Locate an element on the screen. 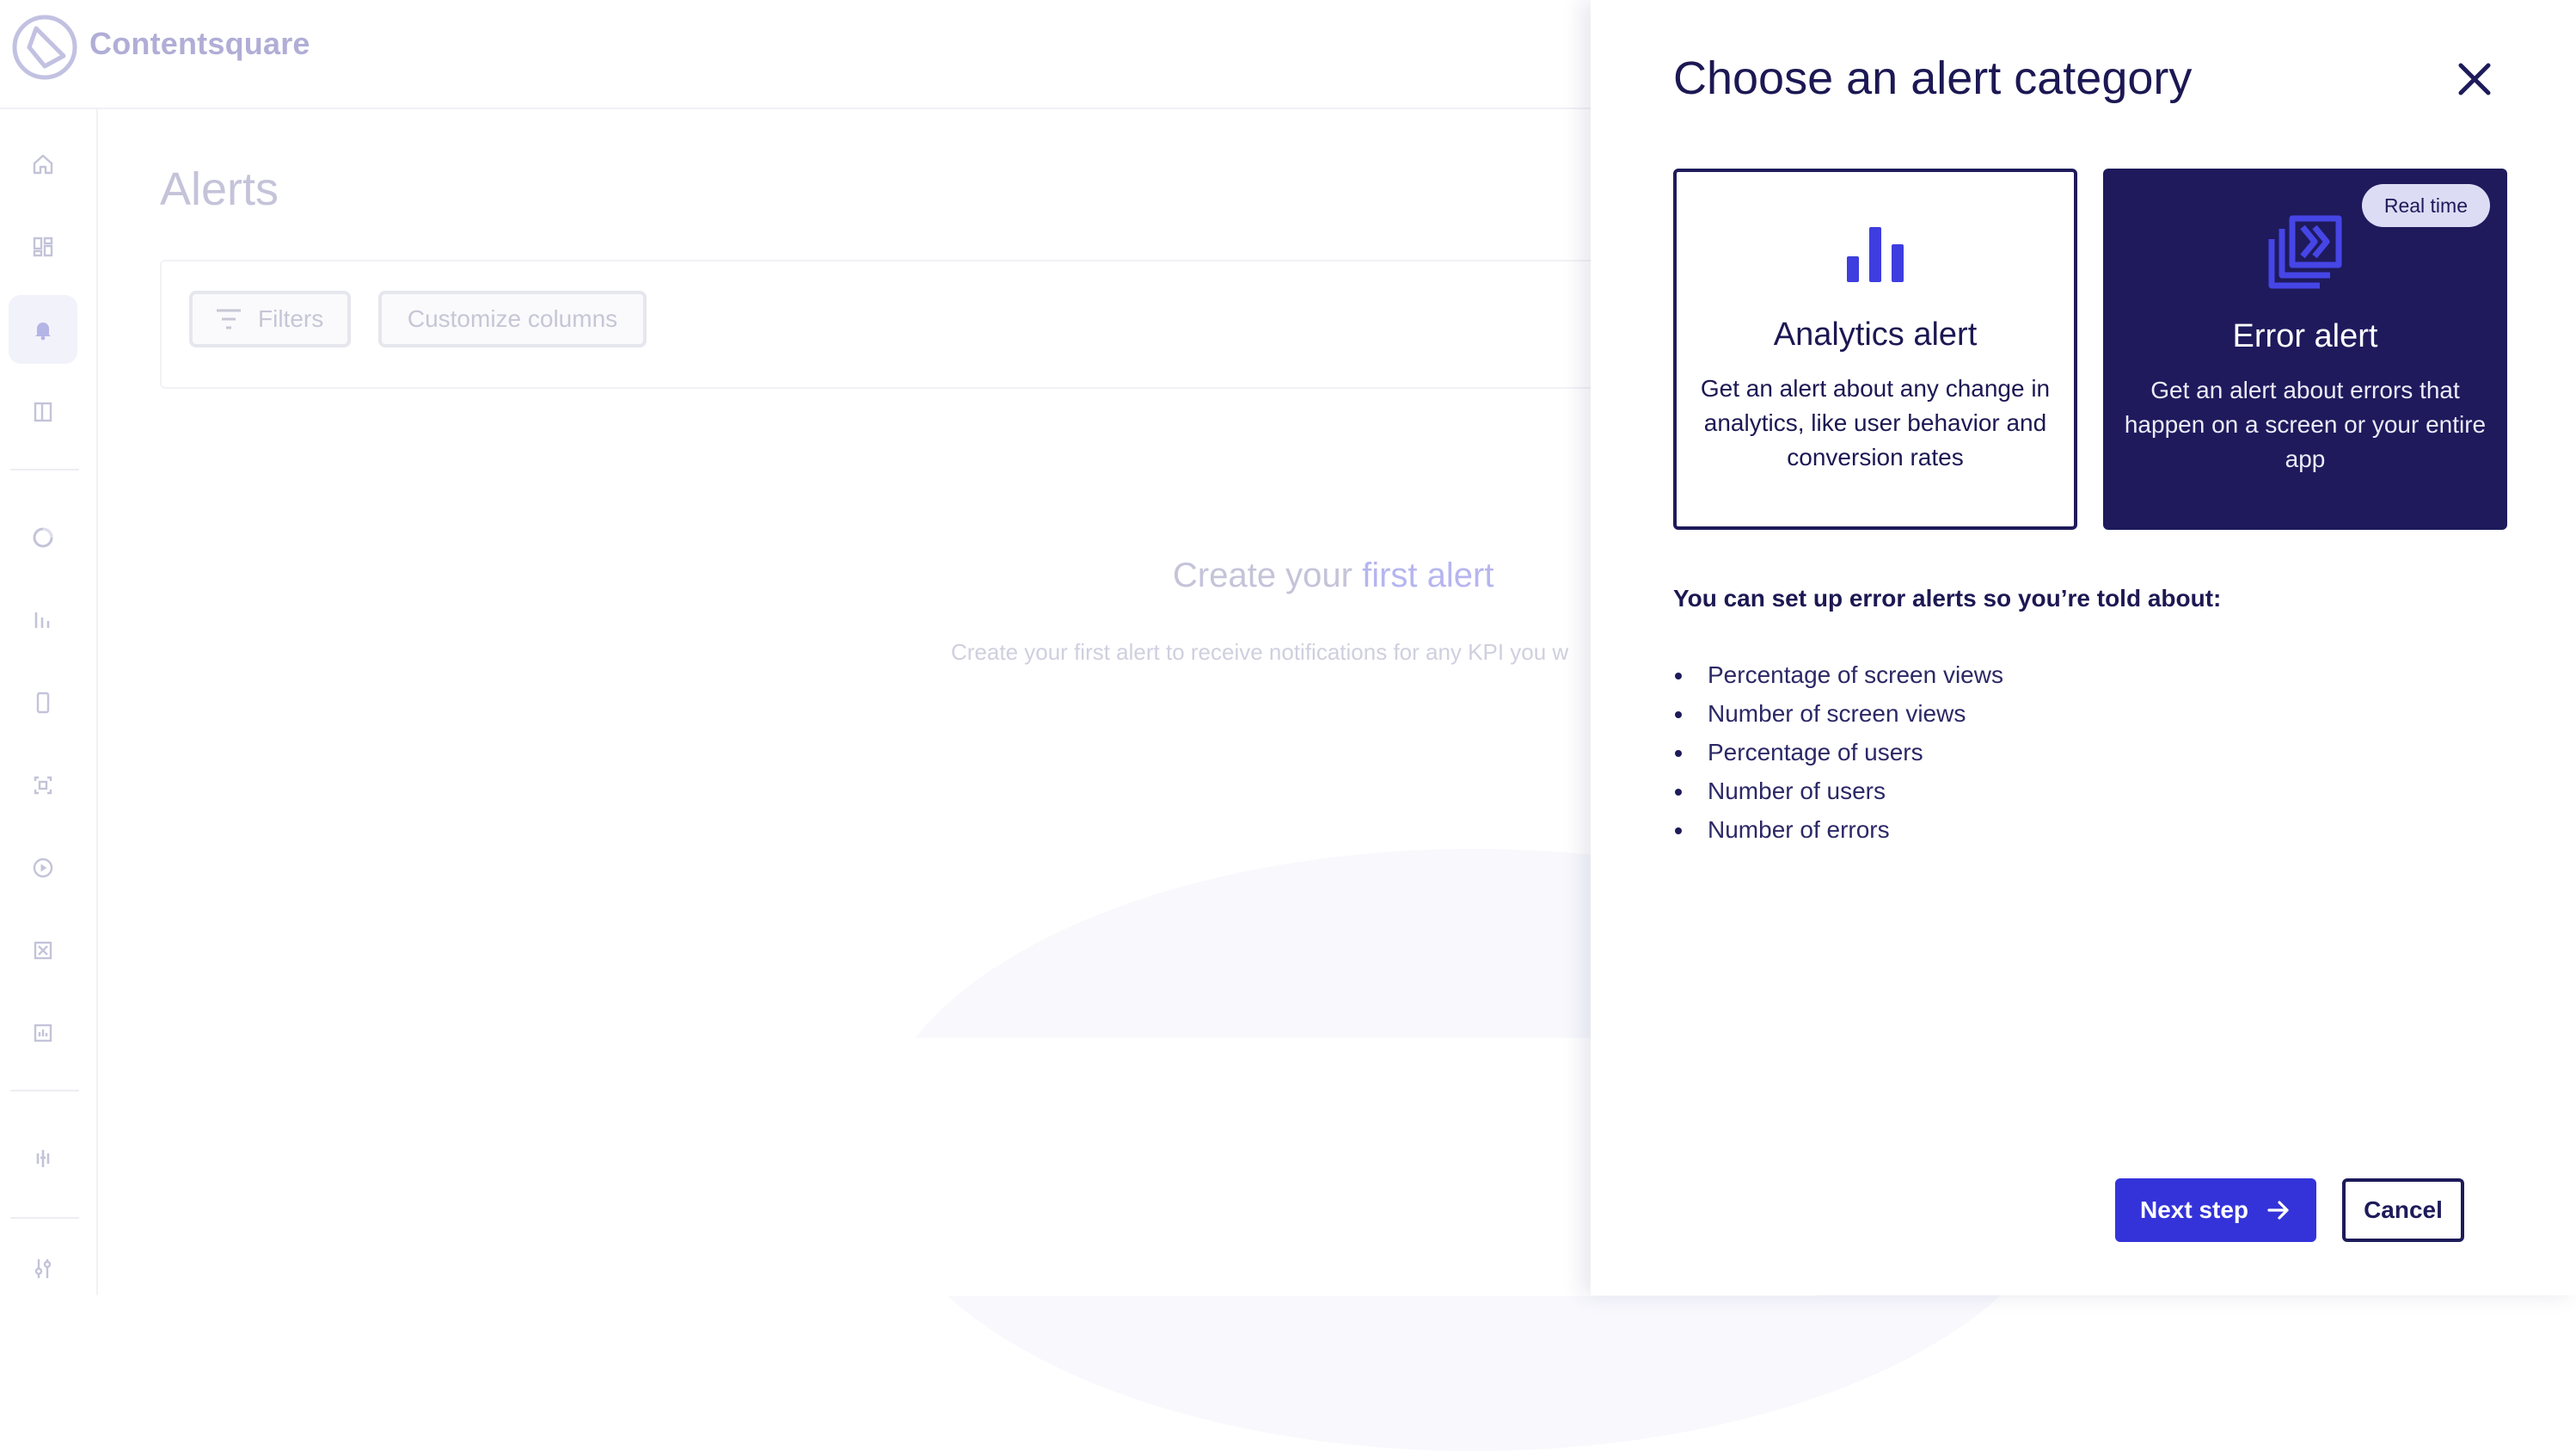  list-item: Percentage of users is located at coordinates (1838, 753).